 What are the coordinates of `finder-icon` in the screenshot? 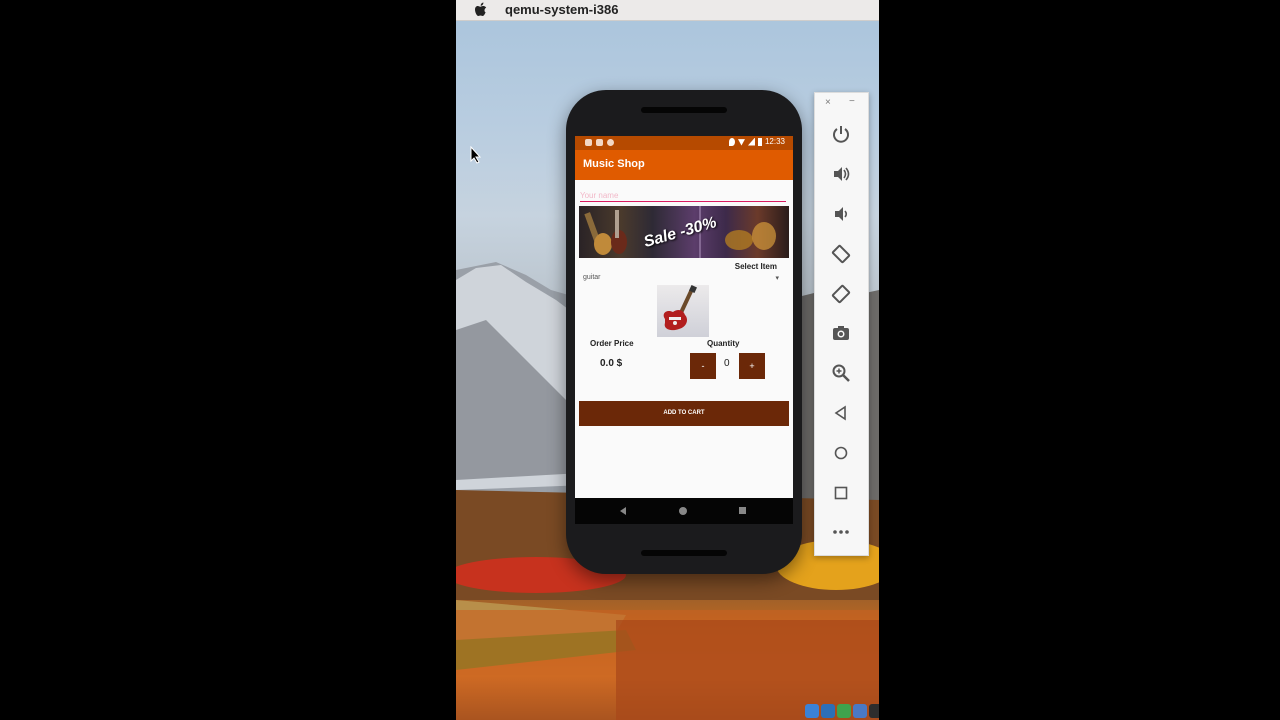 It's located at (812, 711).